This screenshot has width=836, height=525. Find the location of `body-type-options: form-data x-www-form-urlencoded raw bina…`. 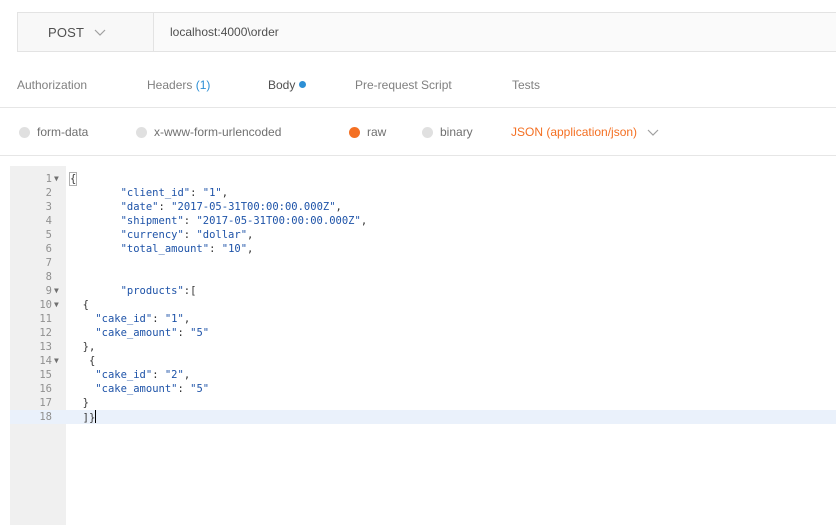

body-type-options: form-data x-www-form-urlencoded raw bina… is located at coordinates (418, 133).